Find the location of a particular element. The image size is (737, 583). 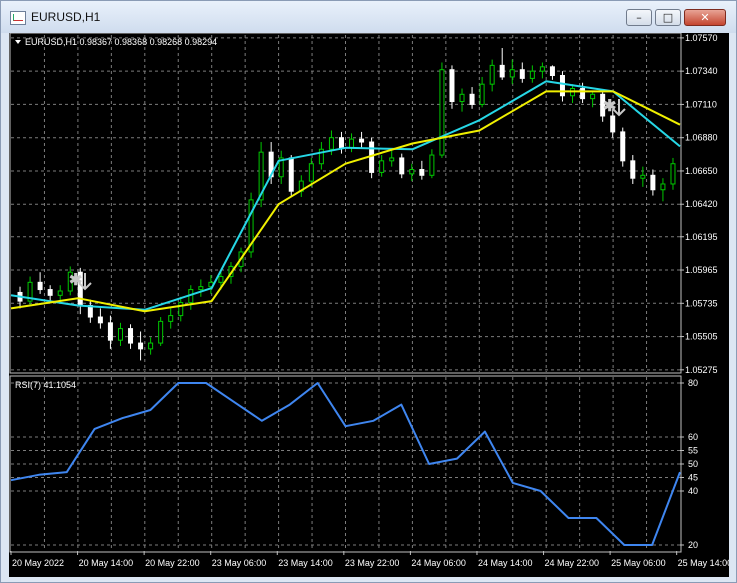

price-tick-label: 1.07340 is located at coordinates (701, 71).